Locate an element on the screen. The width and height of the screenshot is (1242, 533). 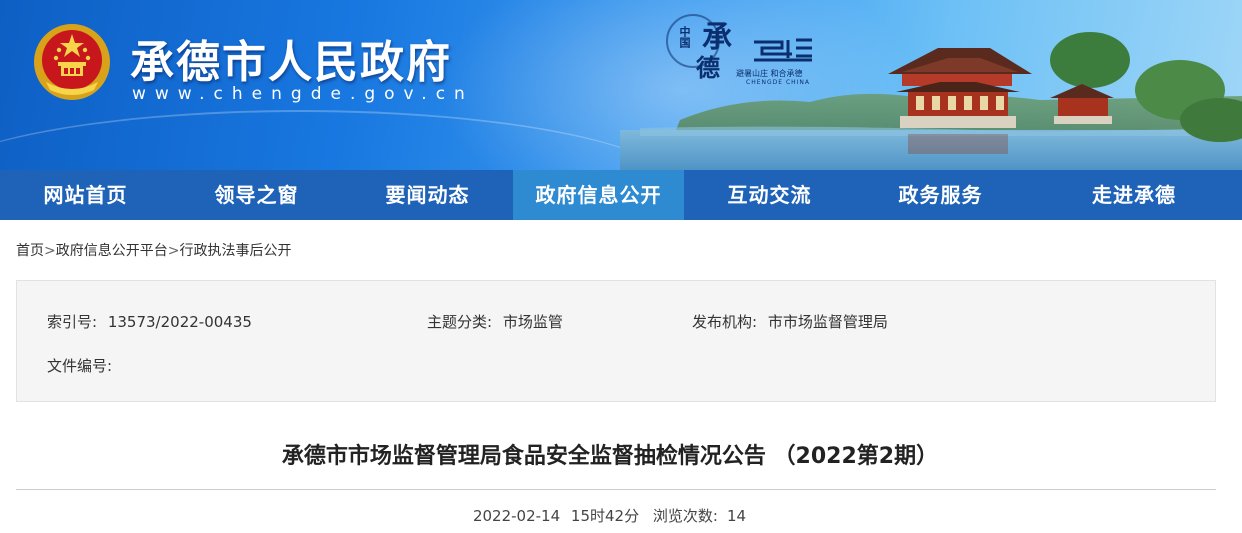
article-time: 15时42分 is located at coordinates (605, 516).